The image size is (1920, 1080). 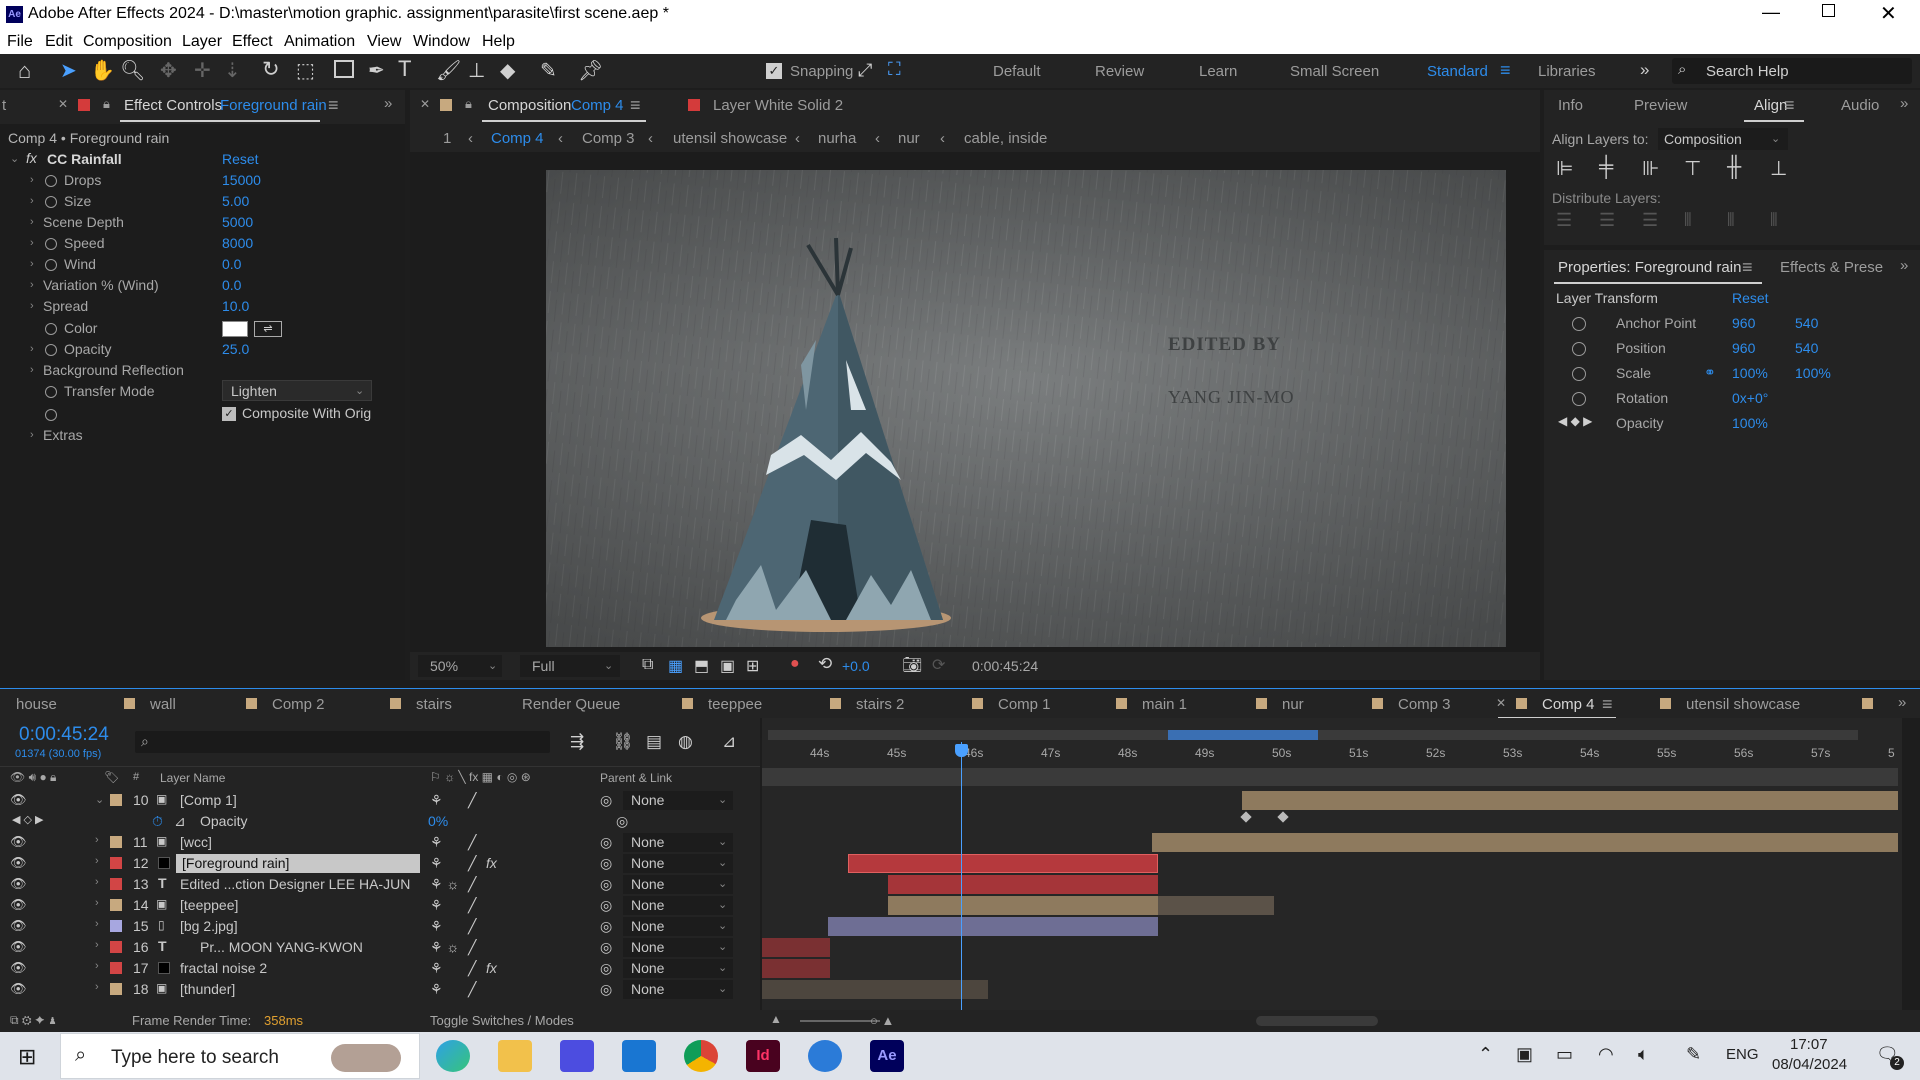 What do you see at coordinates (273, 105) in the screenshot?
I see `effect-controls-layer-name: Foreground rain` at bounding box center [273, 105].